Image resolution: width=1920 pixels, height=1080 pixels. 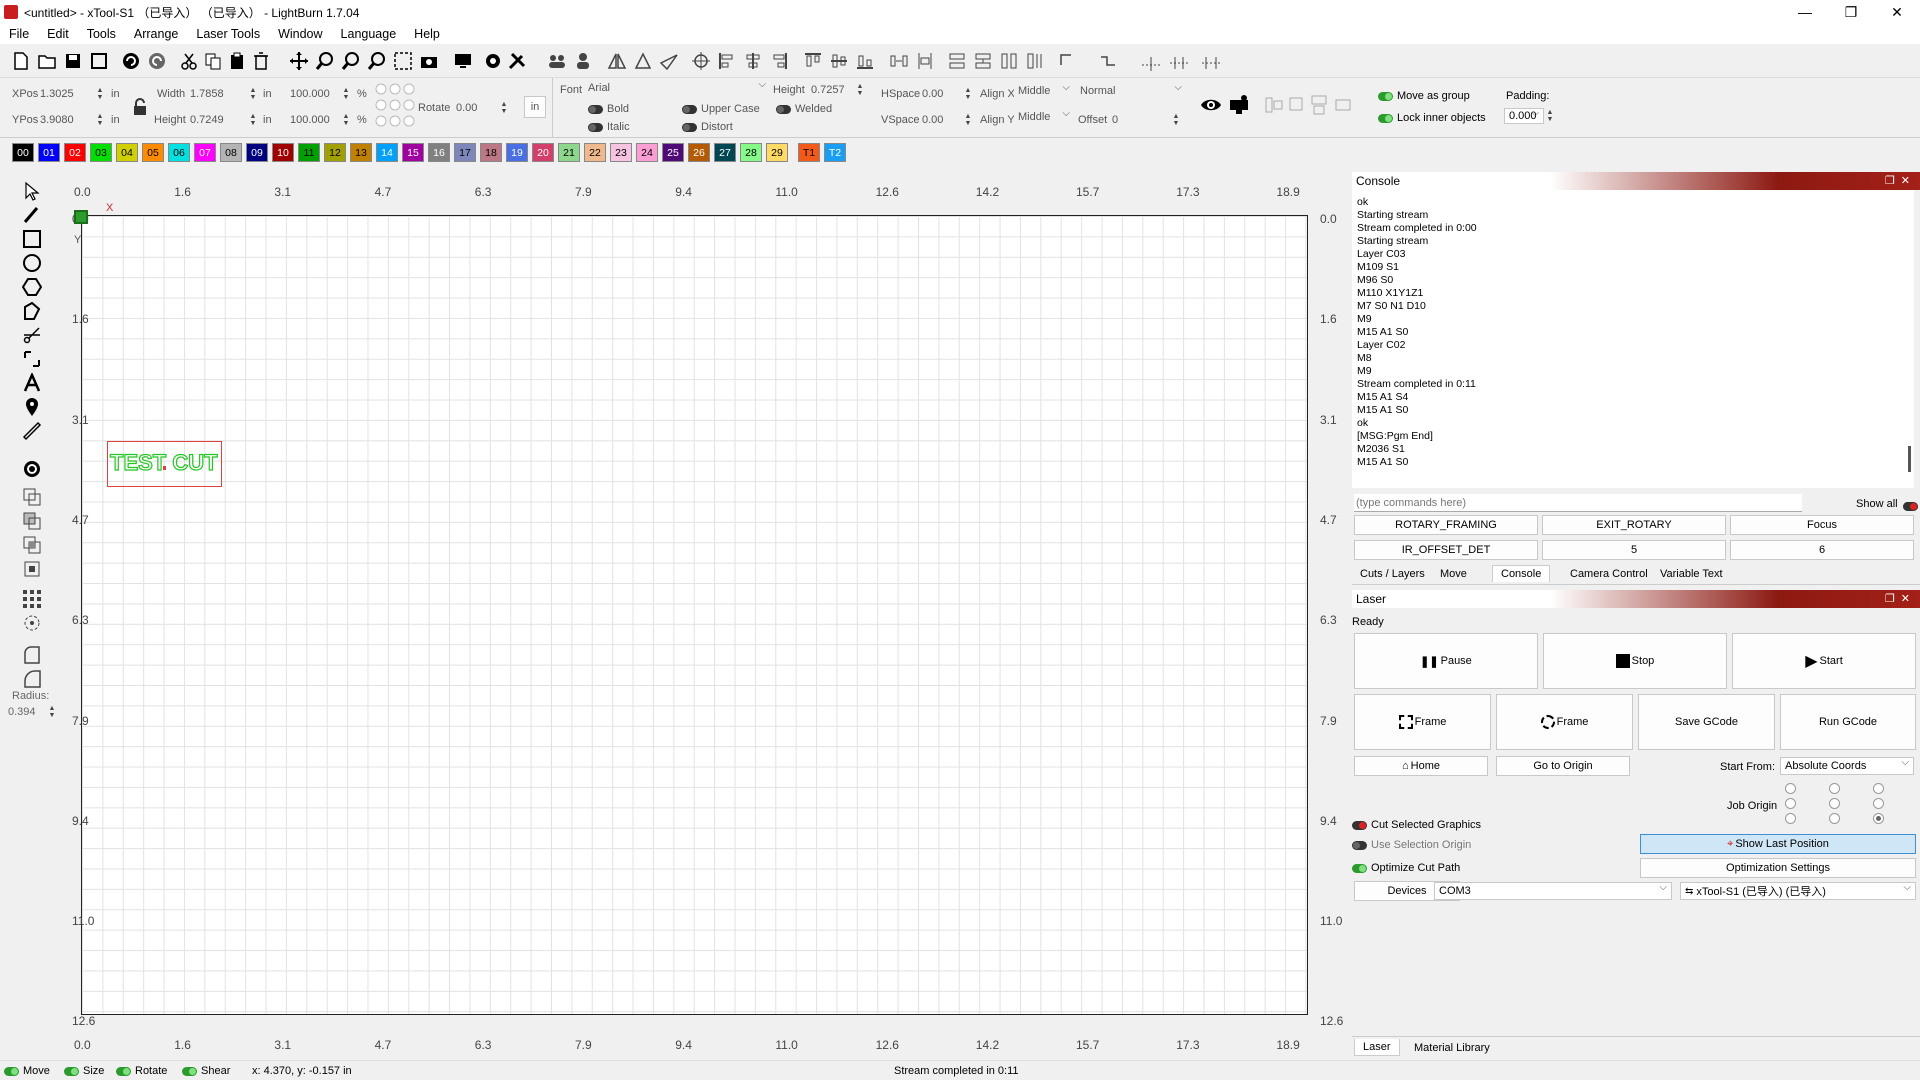 What do you see at coordinates (595, 152) in the screenshot?
I see `layer-swatch: 22` at bounding box center [595, 152].